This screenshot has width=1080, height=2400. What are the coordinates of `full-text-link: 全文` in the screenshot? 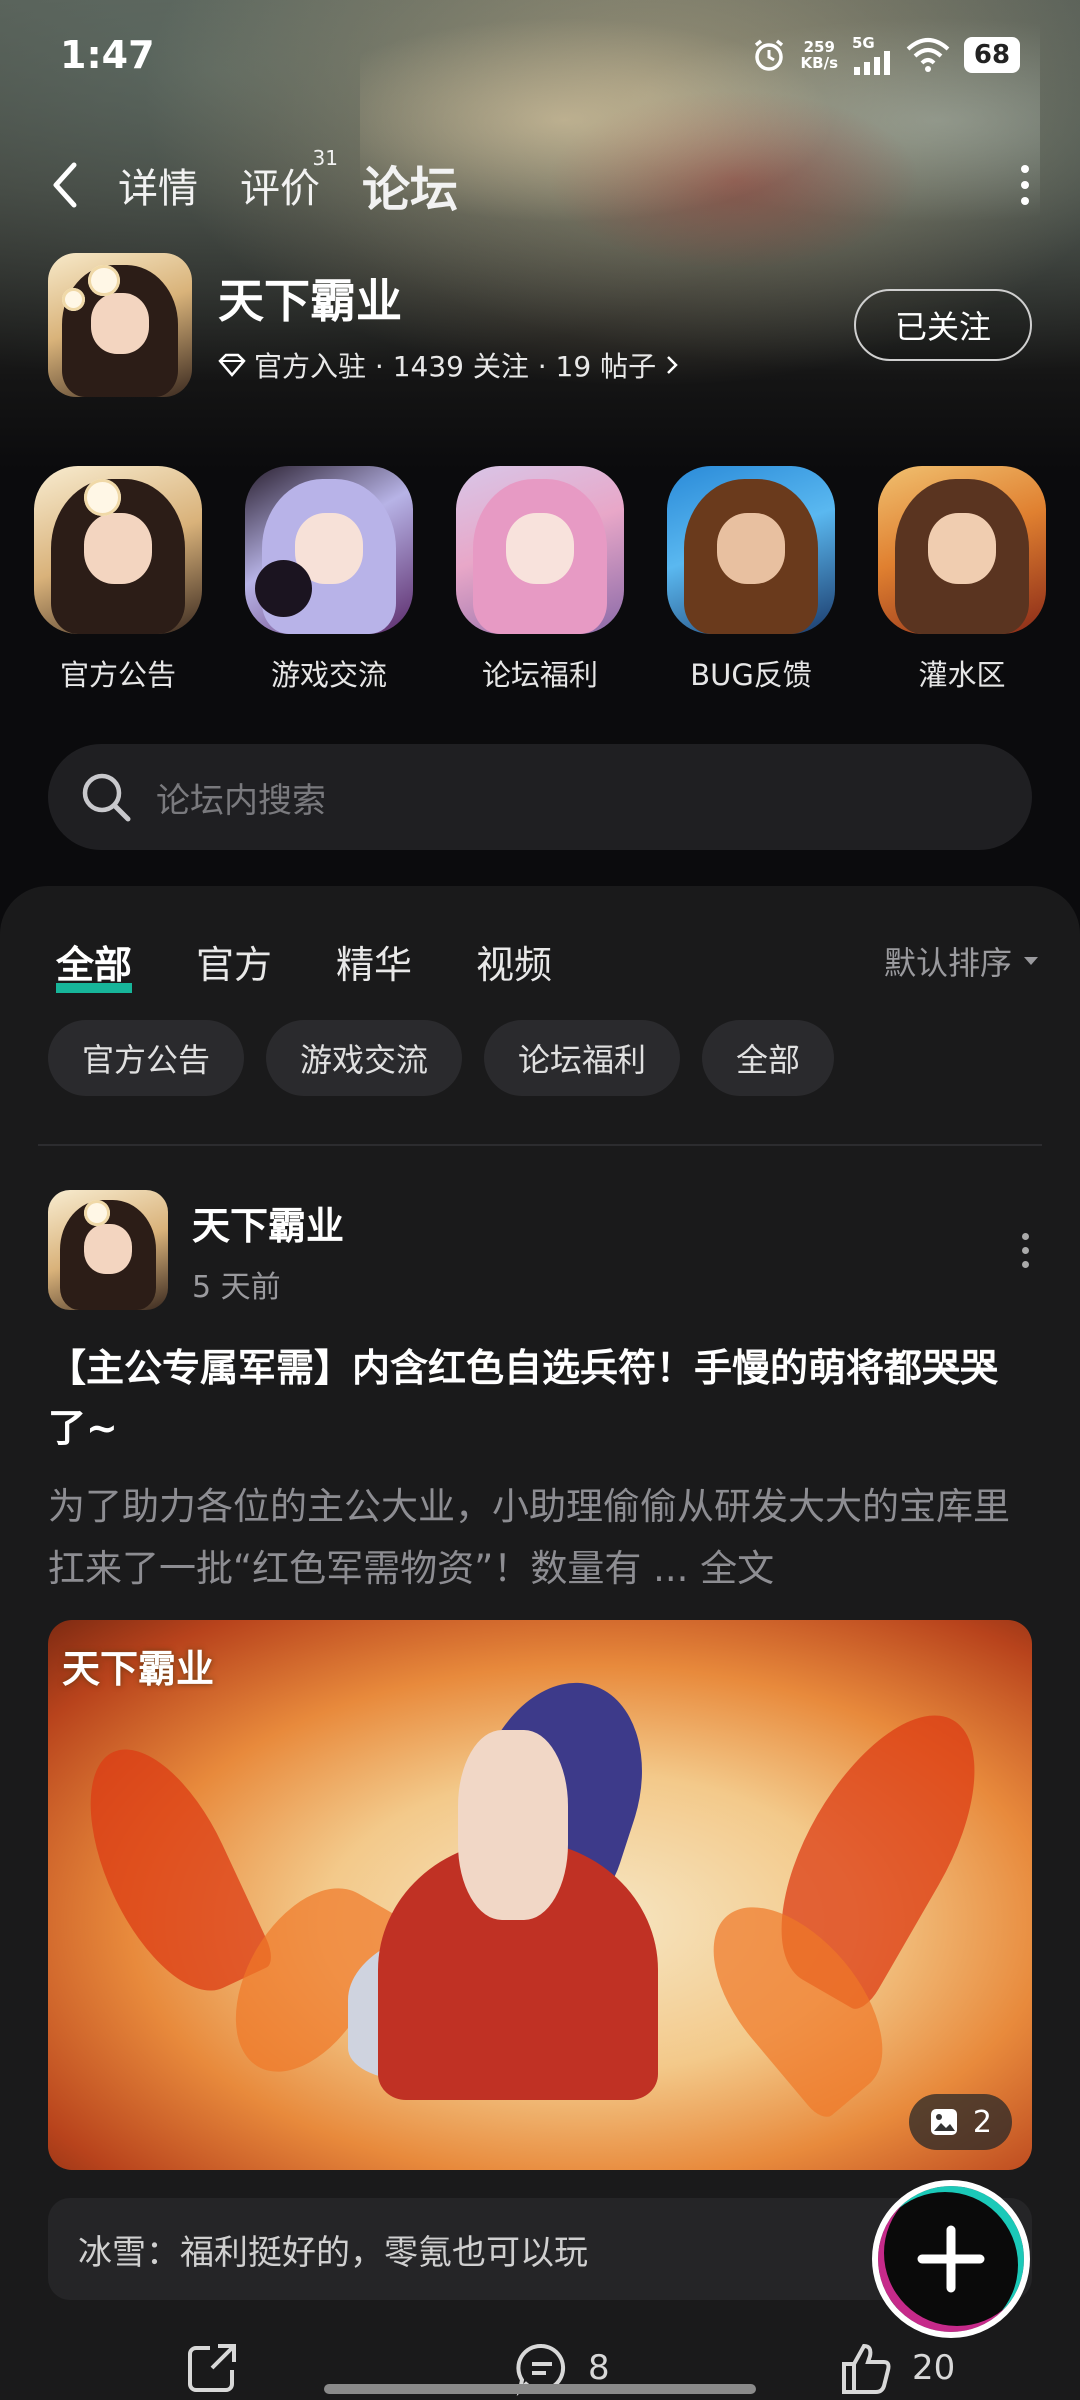 It's located at (737, 1568).